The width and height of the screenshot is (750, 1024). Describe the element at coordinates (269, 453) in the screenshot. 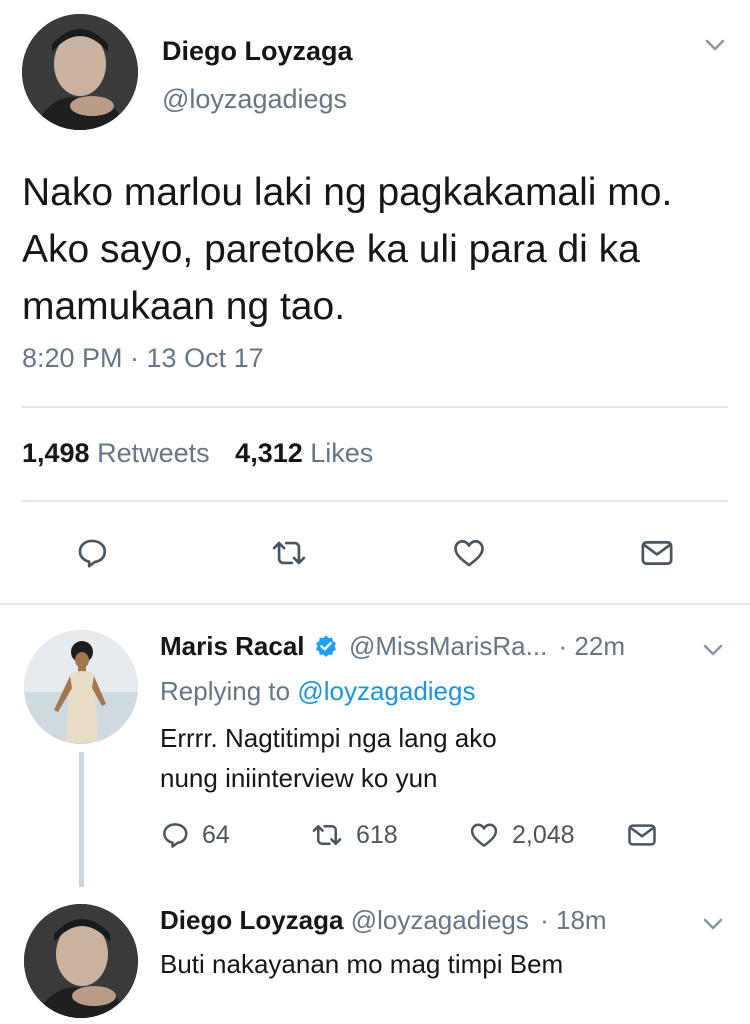

I see `likes-count: 4,312` at that location.